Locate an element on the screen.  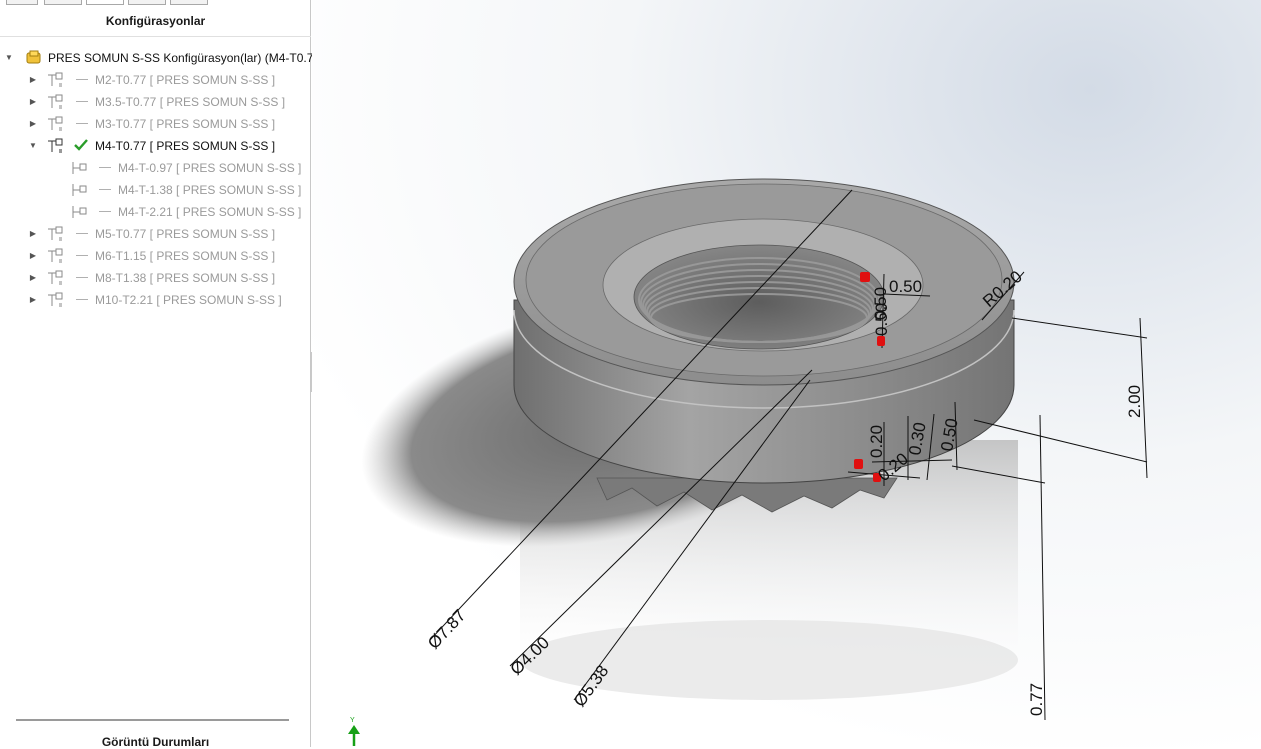
tree-item-label: M2-T0.77 [ PRES SOMUN S-SS ] is located at coordinates (185, 80).